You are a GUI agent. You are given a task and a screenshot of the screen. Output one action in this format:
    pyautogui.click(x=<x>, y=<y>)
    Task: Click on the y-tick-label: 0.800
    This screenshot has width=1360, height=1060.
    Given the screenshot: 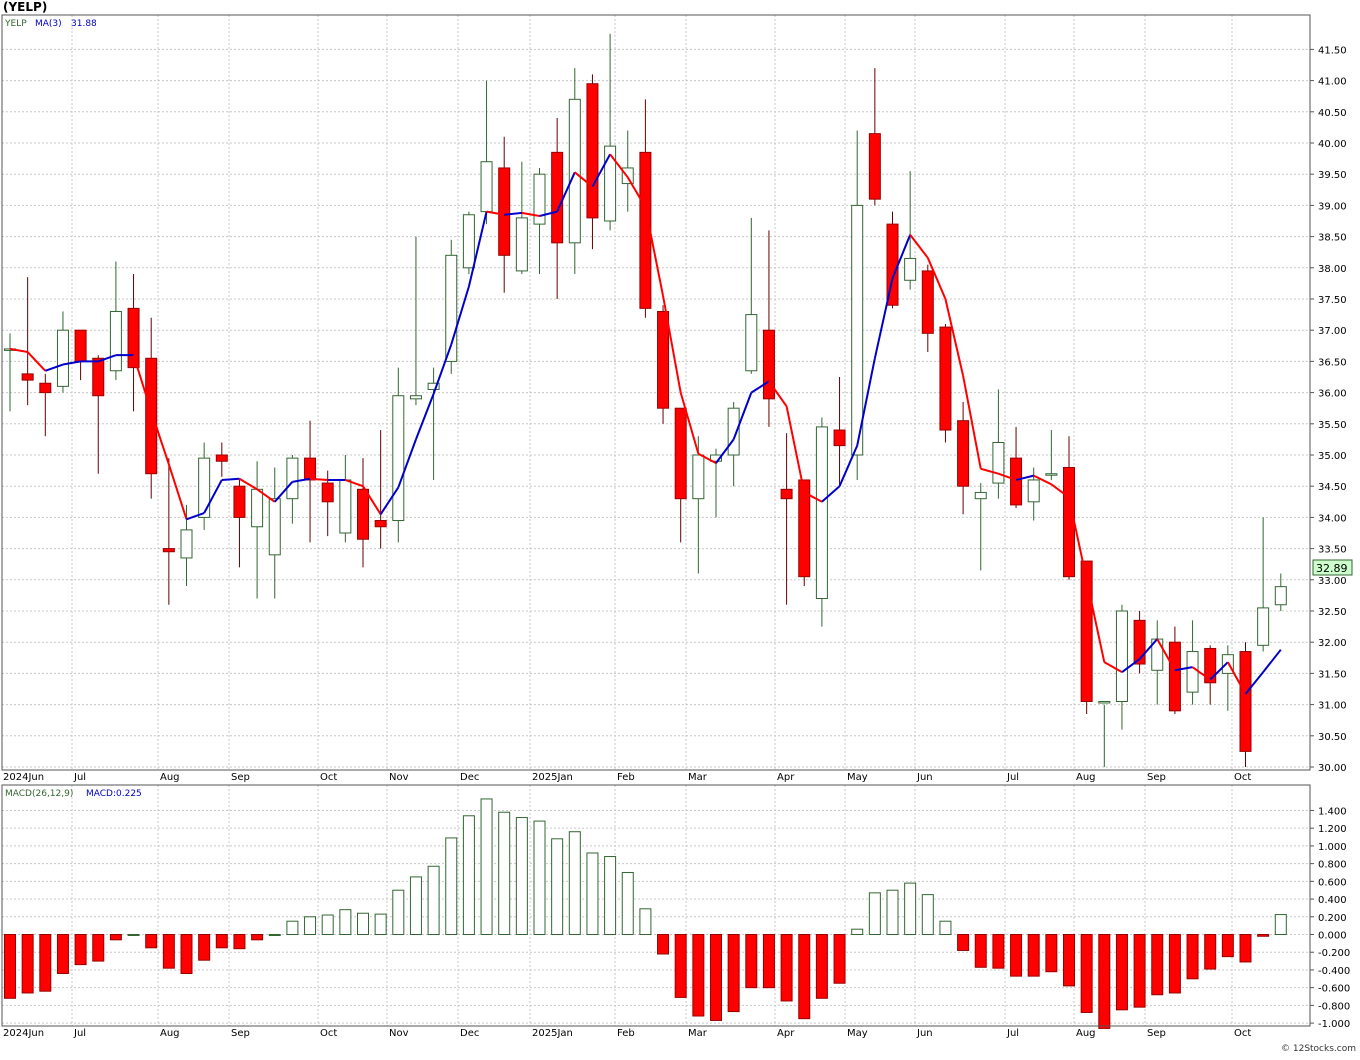 What is the action you would take?
    pyautogui.click(x=1332, y=865)
    